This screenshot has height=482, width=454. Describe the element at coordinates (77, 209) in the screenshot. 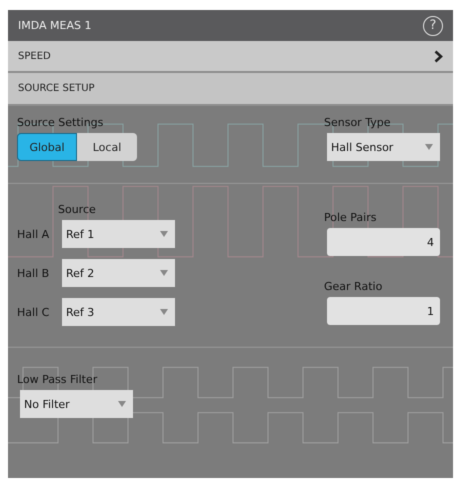

I see `field-label: Source` at that location.